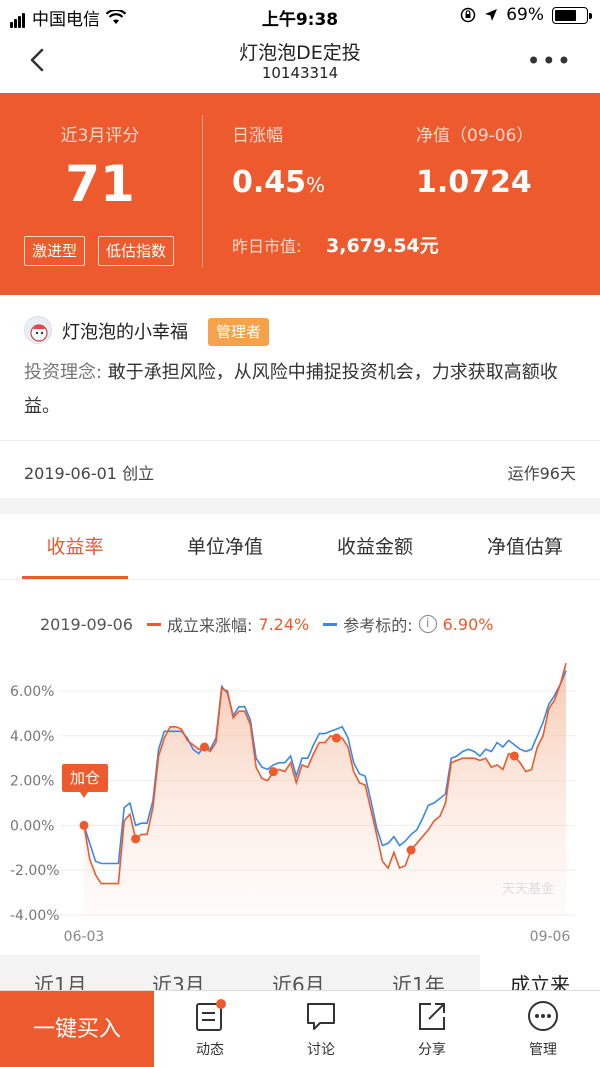 This screenshot has height=1067, width=600. I want to click on y-tick-label: 4.00%, so click(32, 737).